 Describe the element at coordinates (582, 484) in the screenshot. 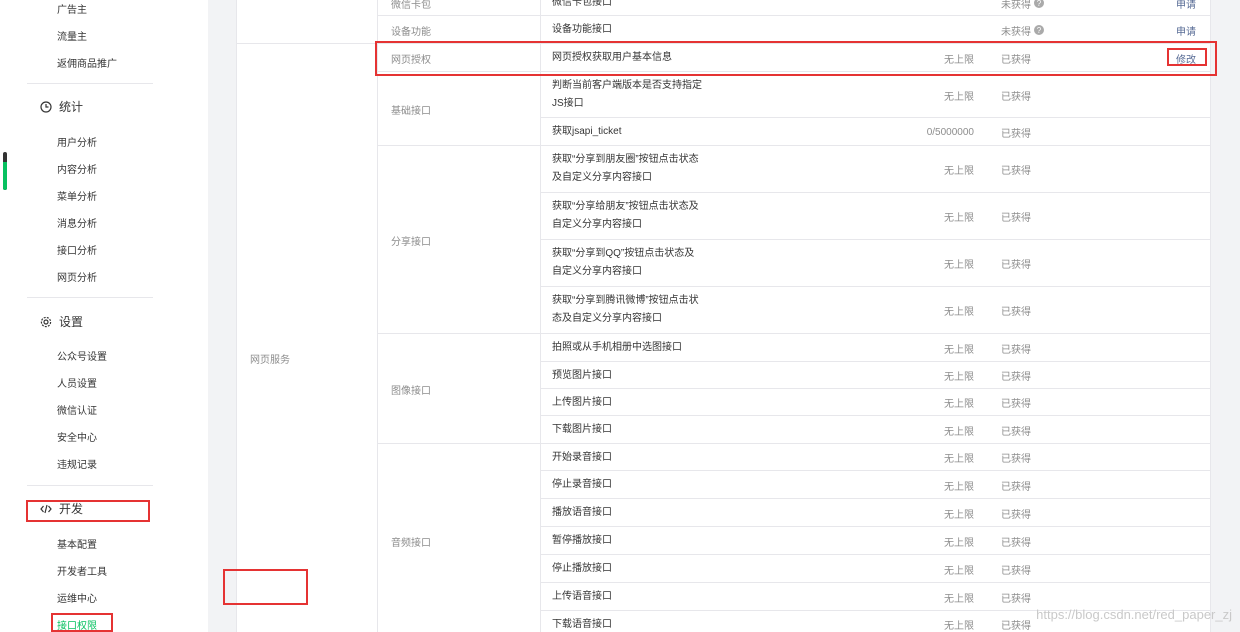

I see `api-name: 停止录音接口` at that location.